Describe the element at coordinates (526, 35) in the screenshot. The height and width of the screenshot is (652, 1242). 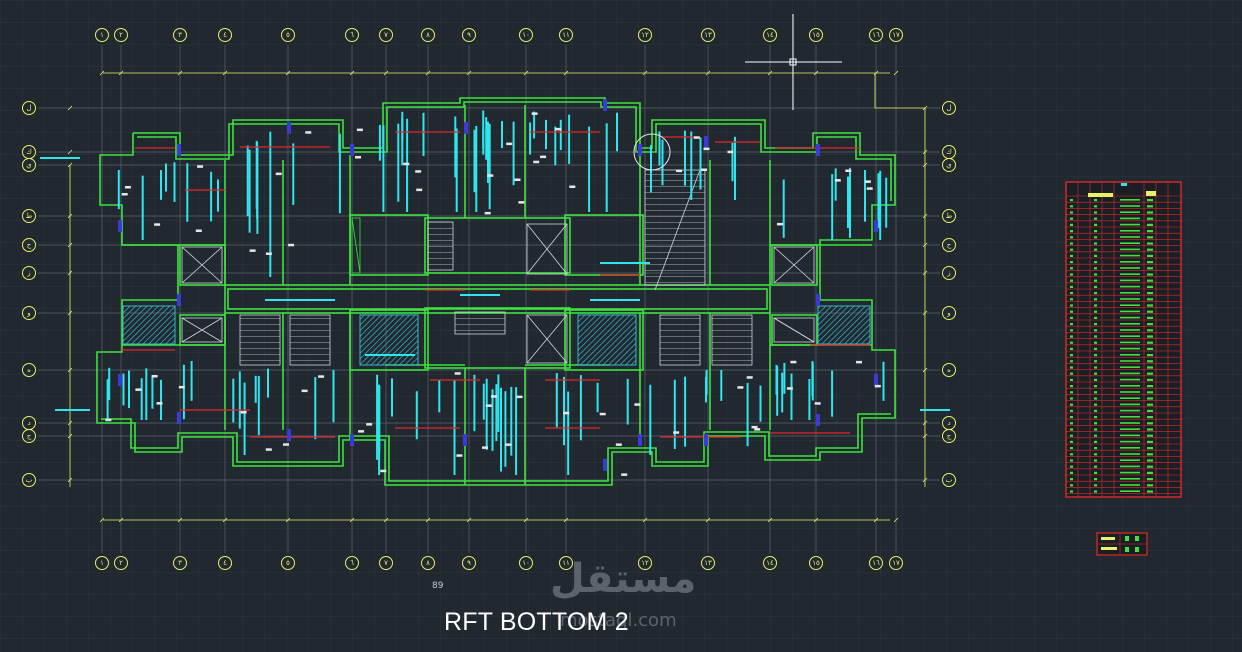
I see `grid-bubble-label: ١٠` at that location.